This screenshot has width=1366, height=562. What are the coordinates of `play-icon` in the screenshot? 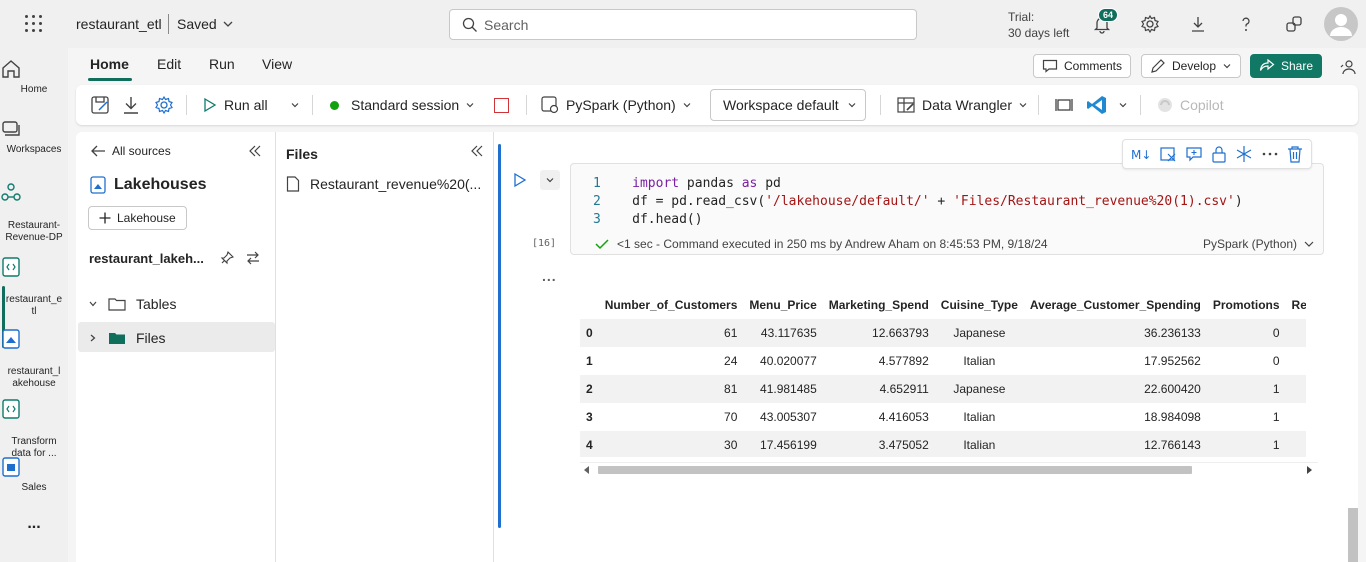 It's located at (210, 105).